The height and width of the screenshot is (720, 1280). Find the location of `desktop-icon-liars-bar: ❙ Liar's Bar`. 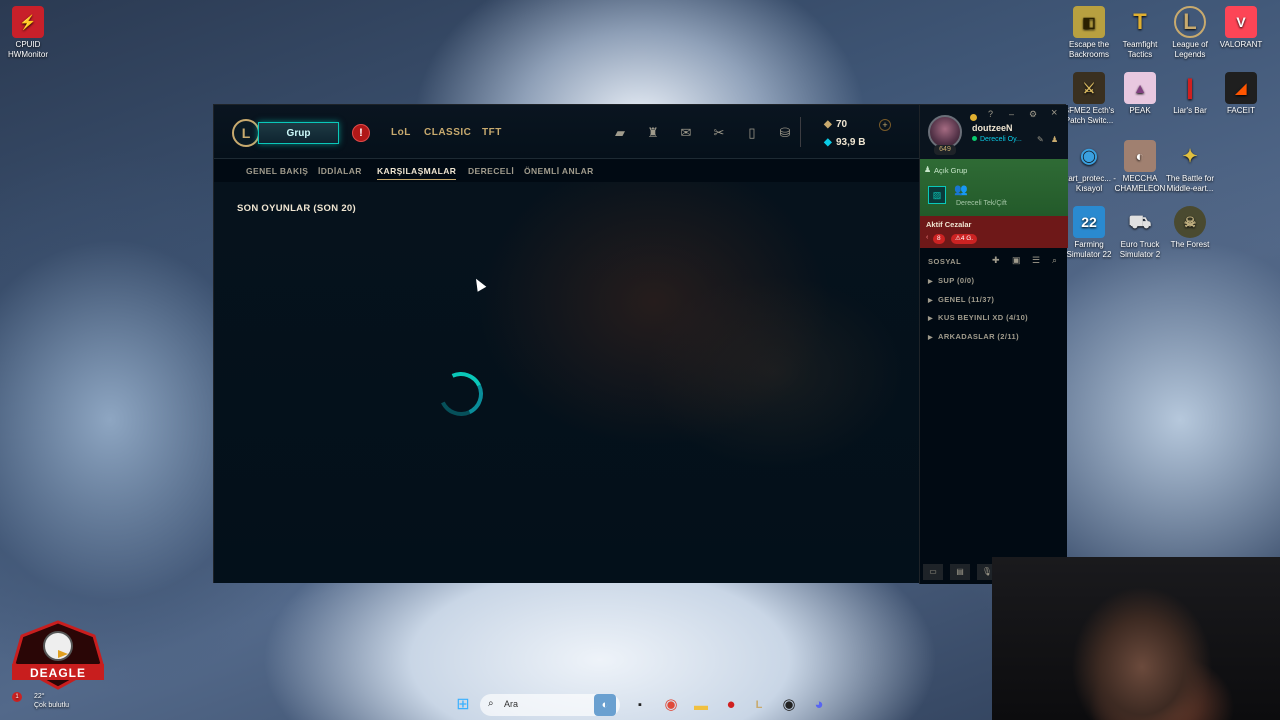

desktop-icon-liars-bar: ❙ Liar's Bar is located at coordinates (1190, 94).